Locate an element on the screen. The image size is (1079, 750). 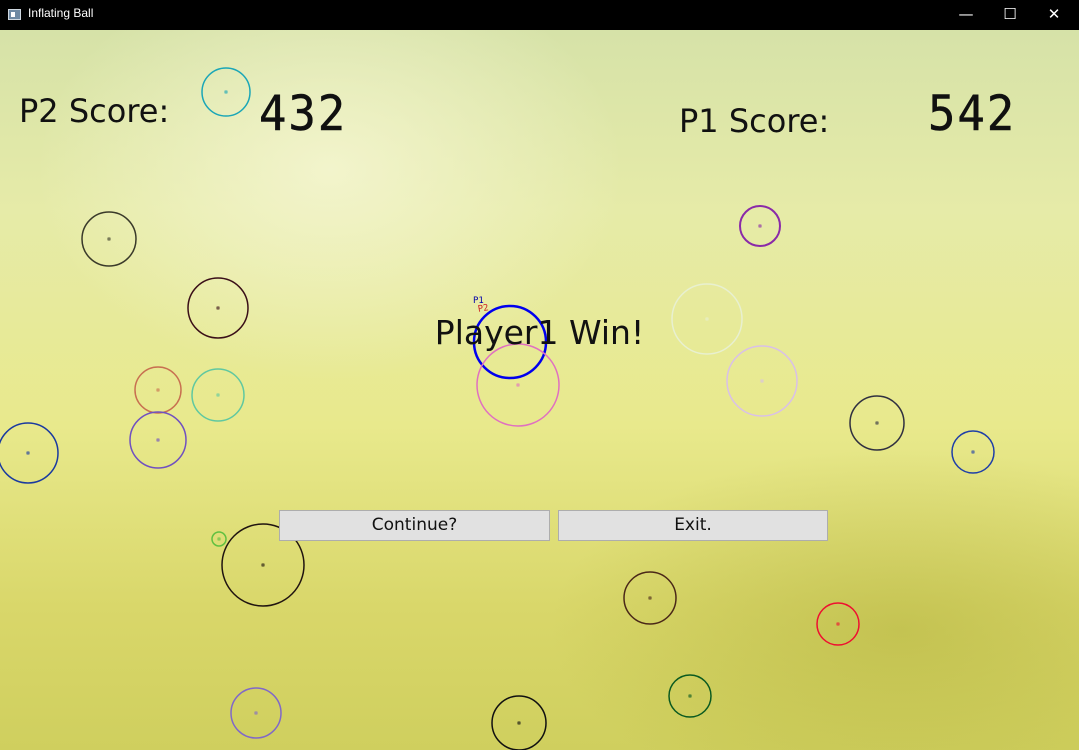
p1-score-value: 542 is located at coordinates (972, 114).